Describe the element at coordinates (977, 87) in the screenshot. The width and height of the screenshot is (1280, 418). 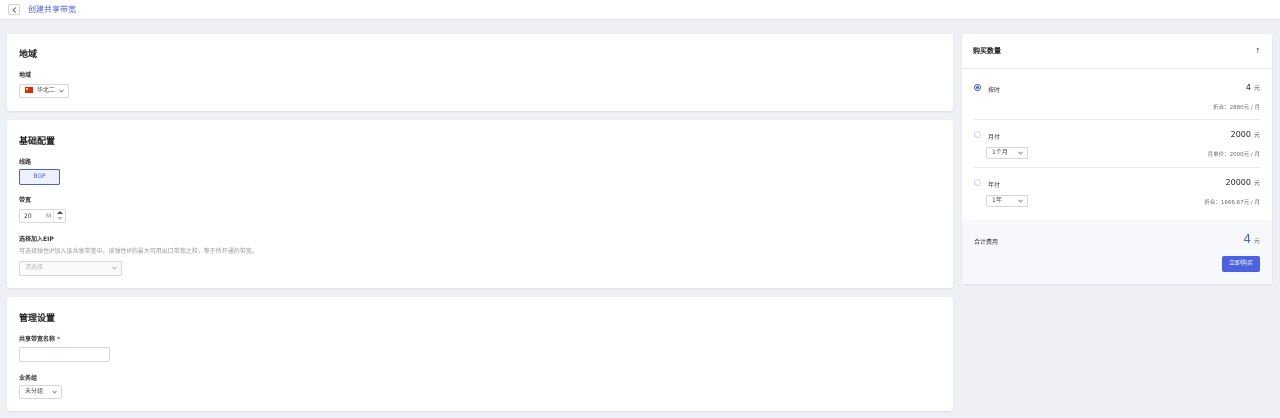
I see `option-hourly-radio` at that location.